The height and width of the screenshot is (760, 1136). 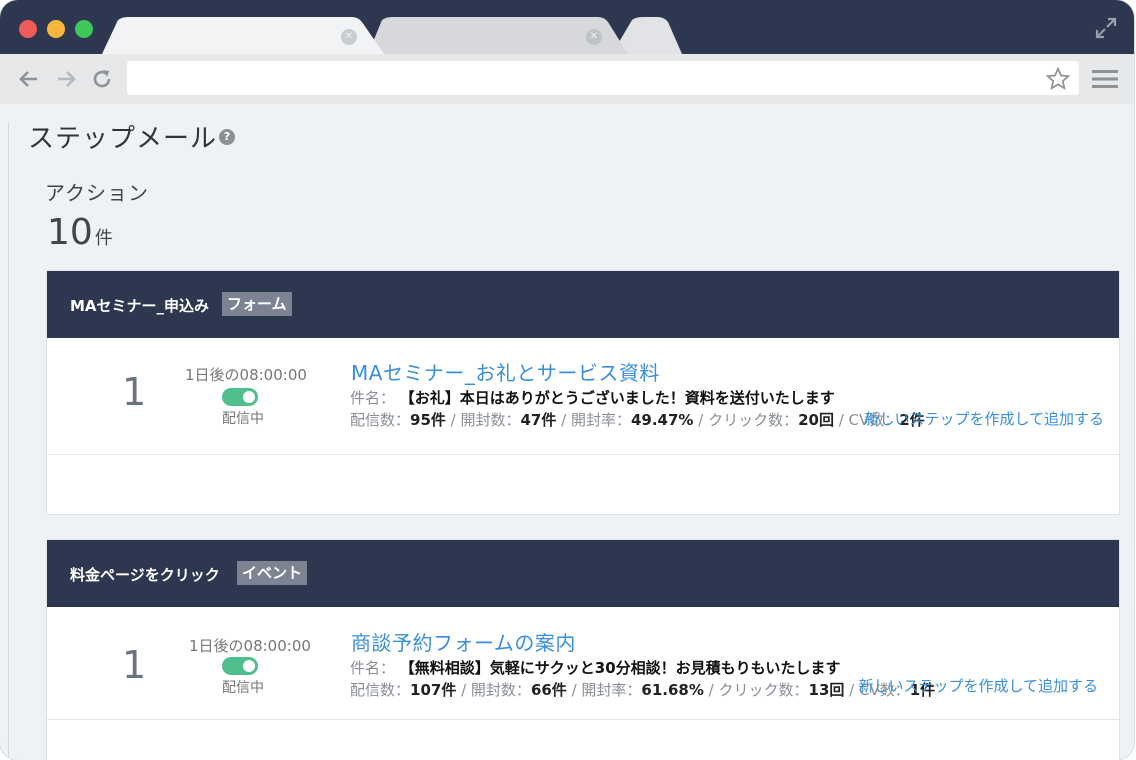 What do you see at coordinates (428, 420) in the screenshot?
I see `sent-value: 95件` at bounding box center [428, 420].